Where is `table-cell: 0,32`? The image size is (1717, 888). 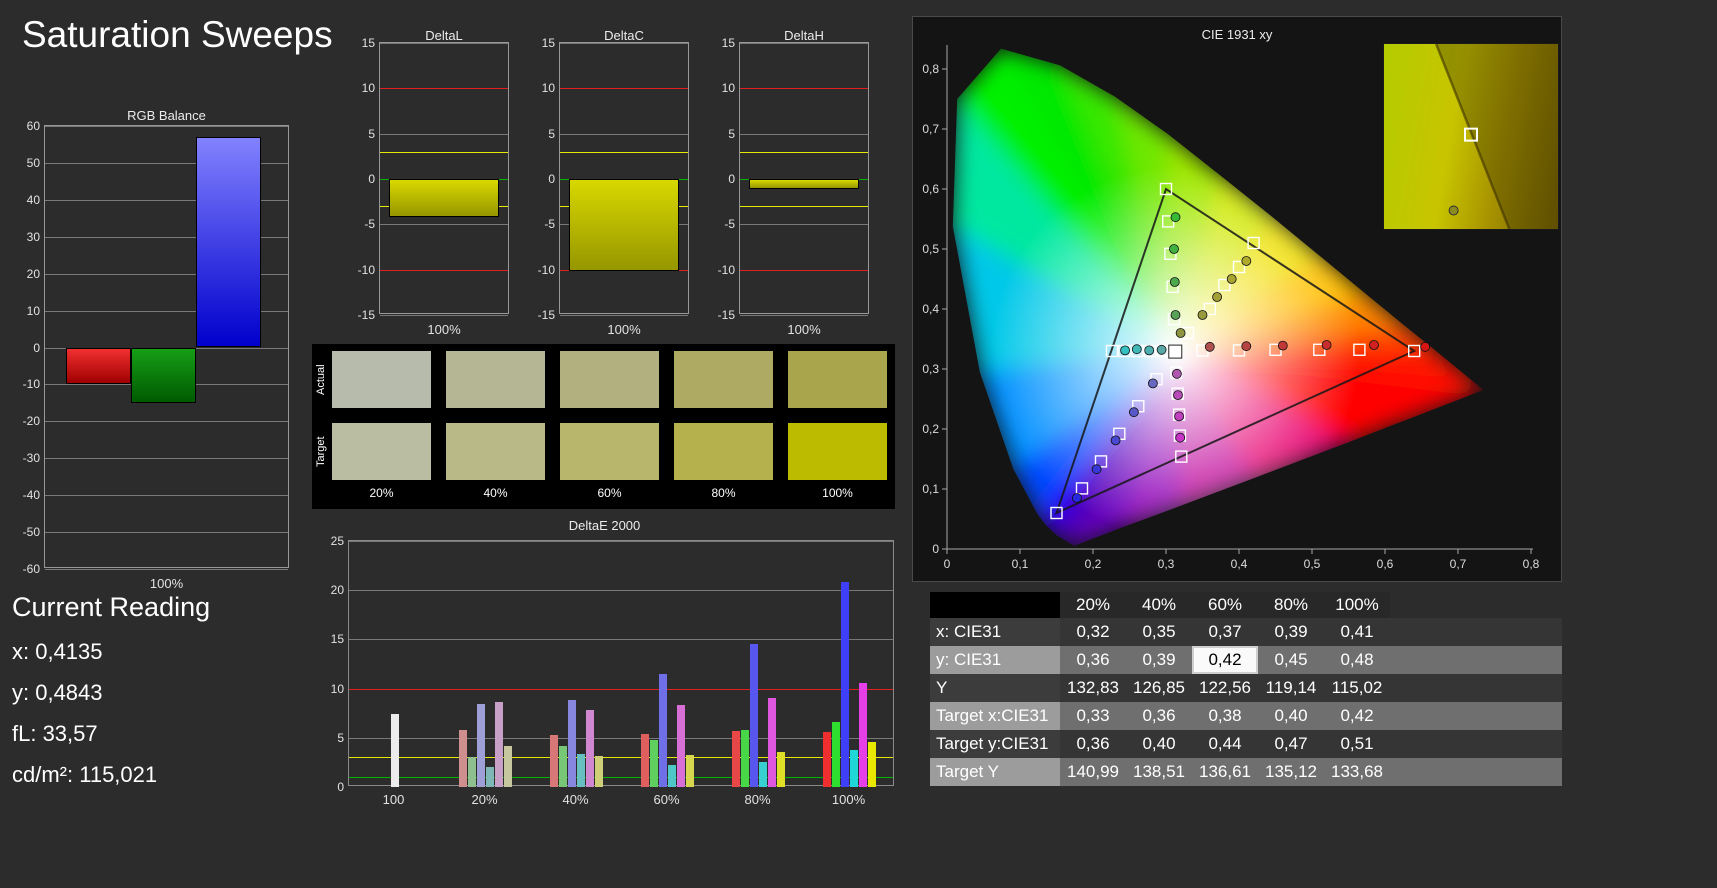 table-cell: 0,32 is located at coordinates (1093, 632).